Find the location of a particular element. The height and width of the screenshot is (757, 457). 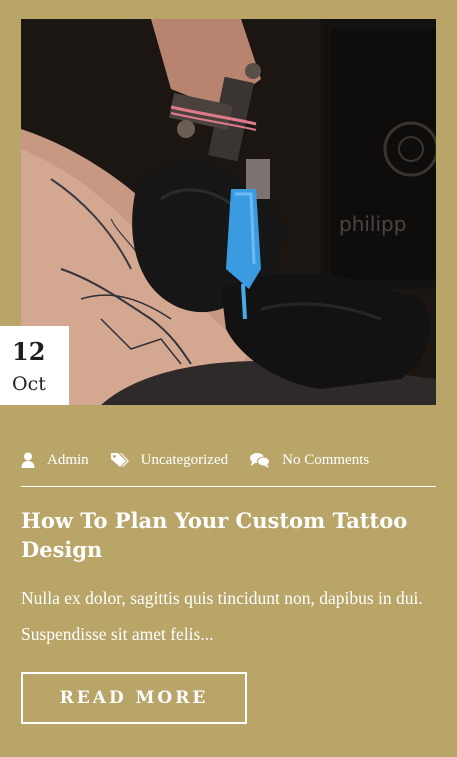

author-name: Admin is located at coordinates (68, 460).